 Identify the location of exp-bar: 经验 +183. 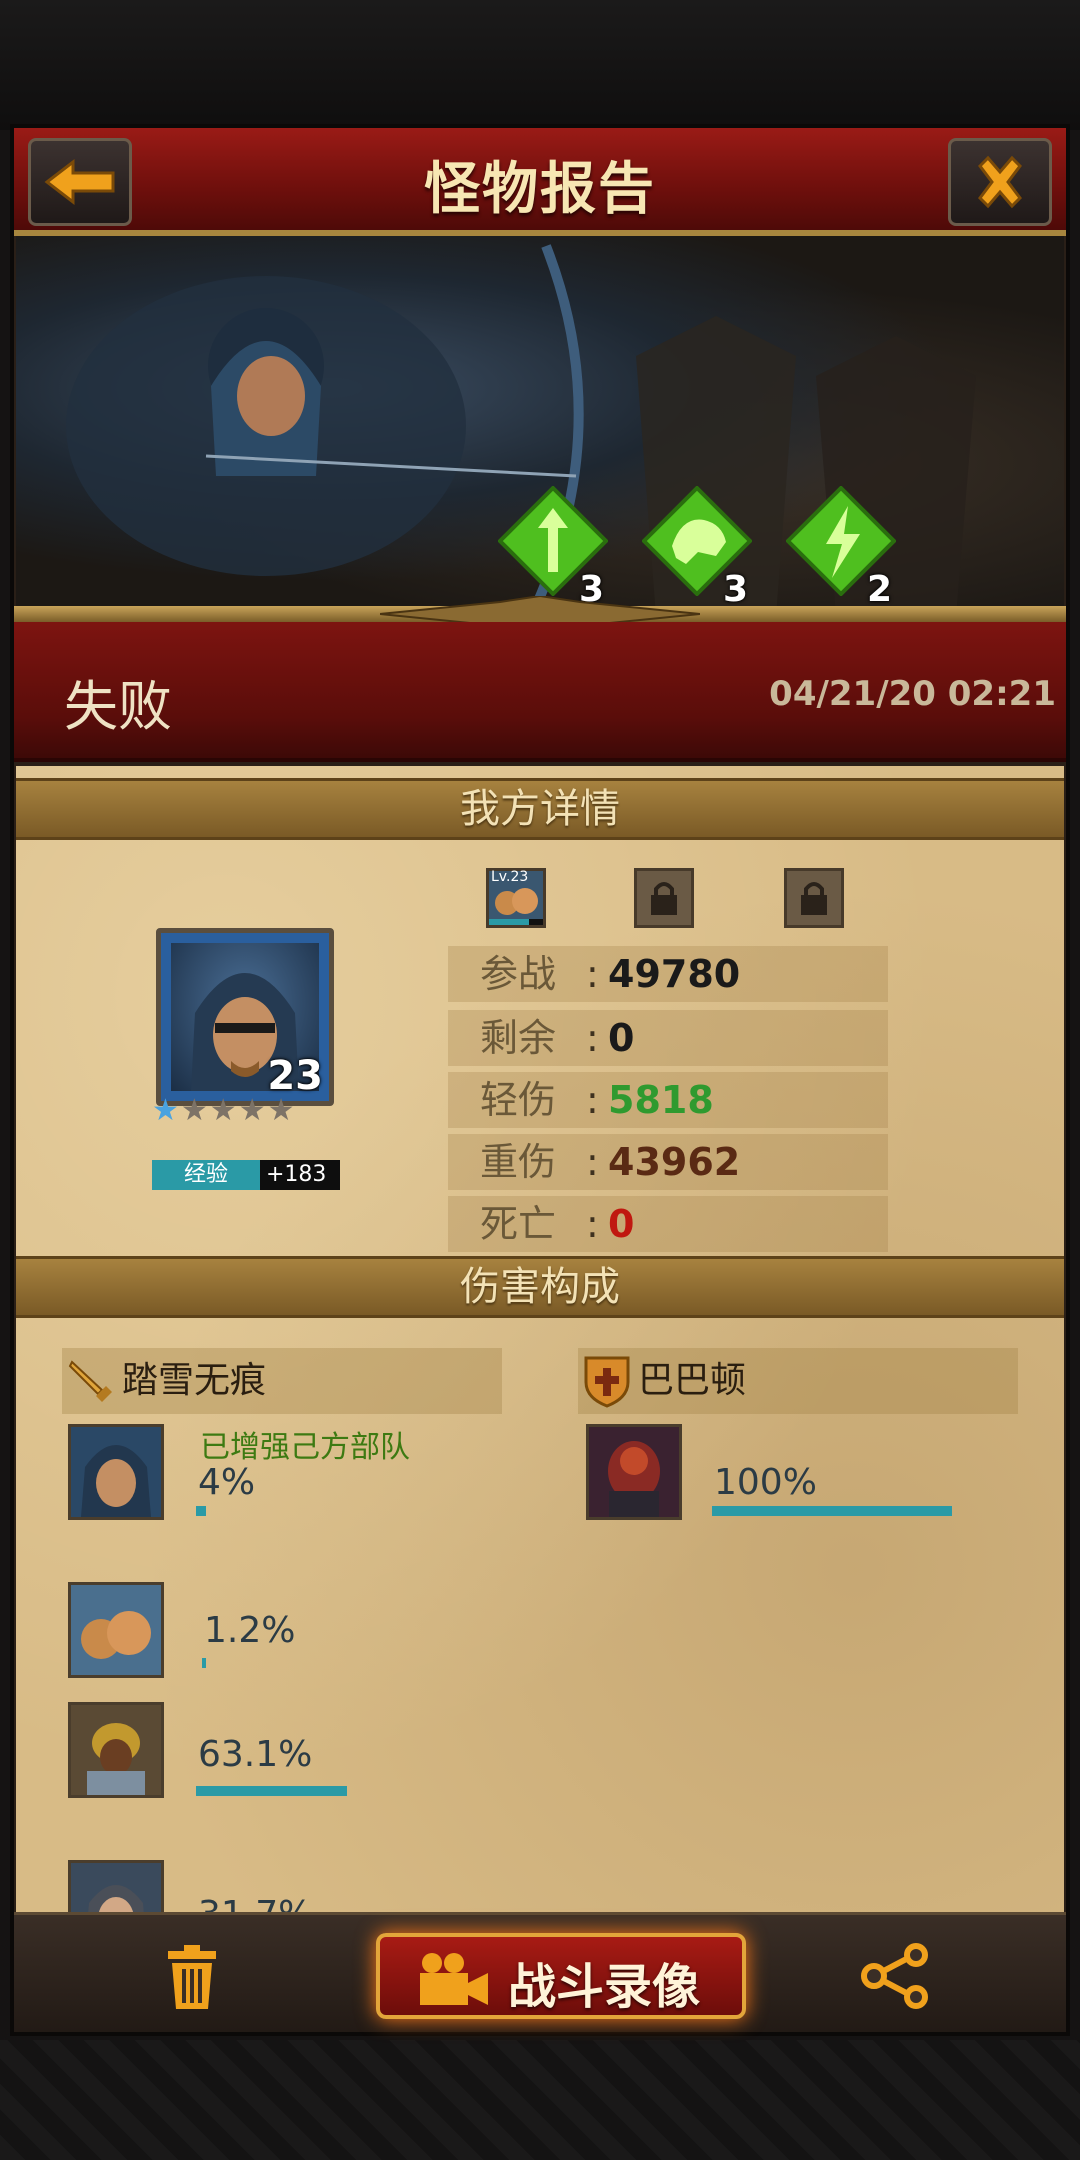
(246, 1175).